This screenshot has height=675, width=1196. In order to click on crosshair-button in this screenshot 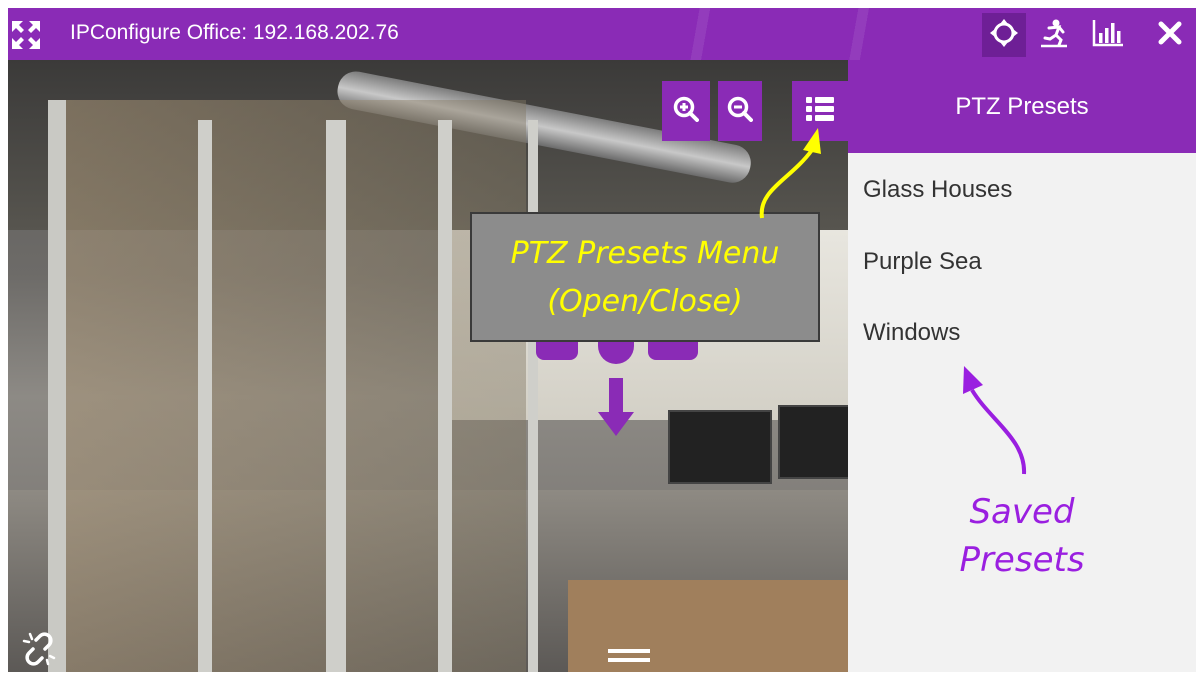, I will do `click(1004, 35)`.